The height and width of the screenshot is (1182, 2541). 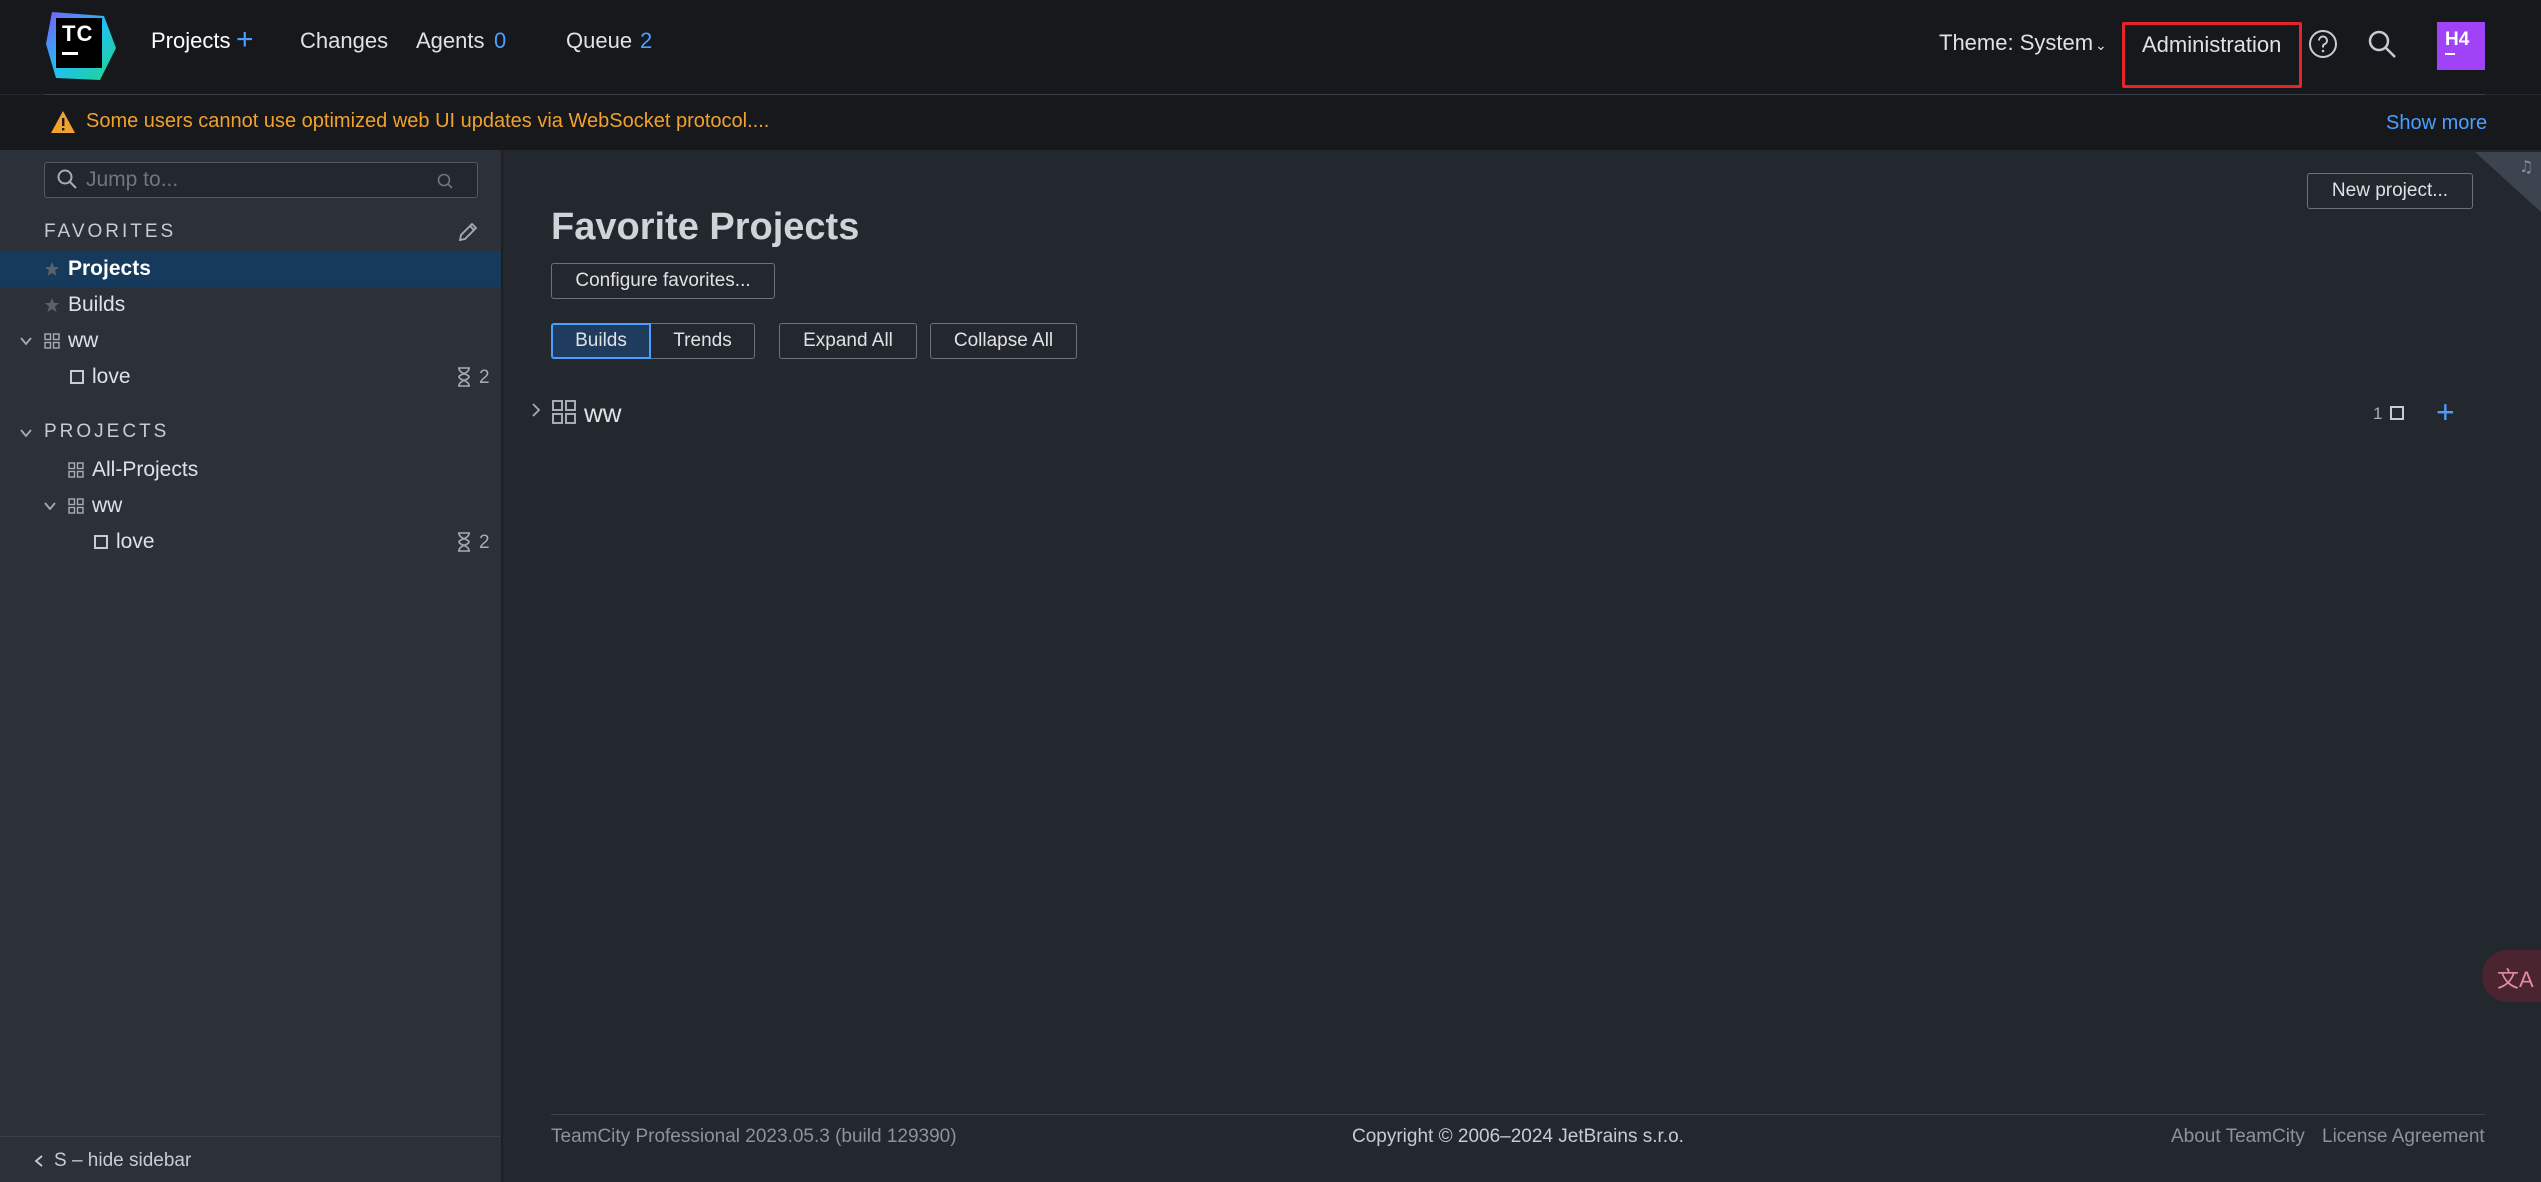 What do you see at coordinates (106, 432) in the screenshot?
I see `projects-section-title: PROJECTS` at bounding box center [106, 432].